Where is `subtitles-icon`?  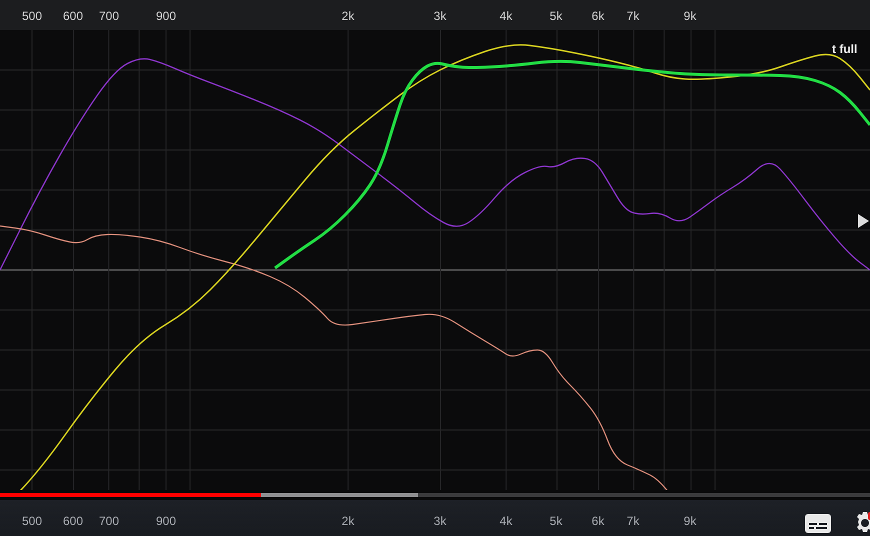
subtitles-icon is located at coordinates (818, 523).